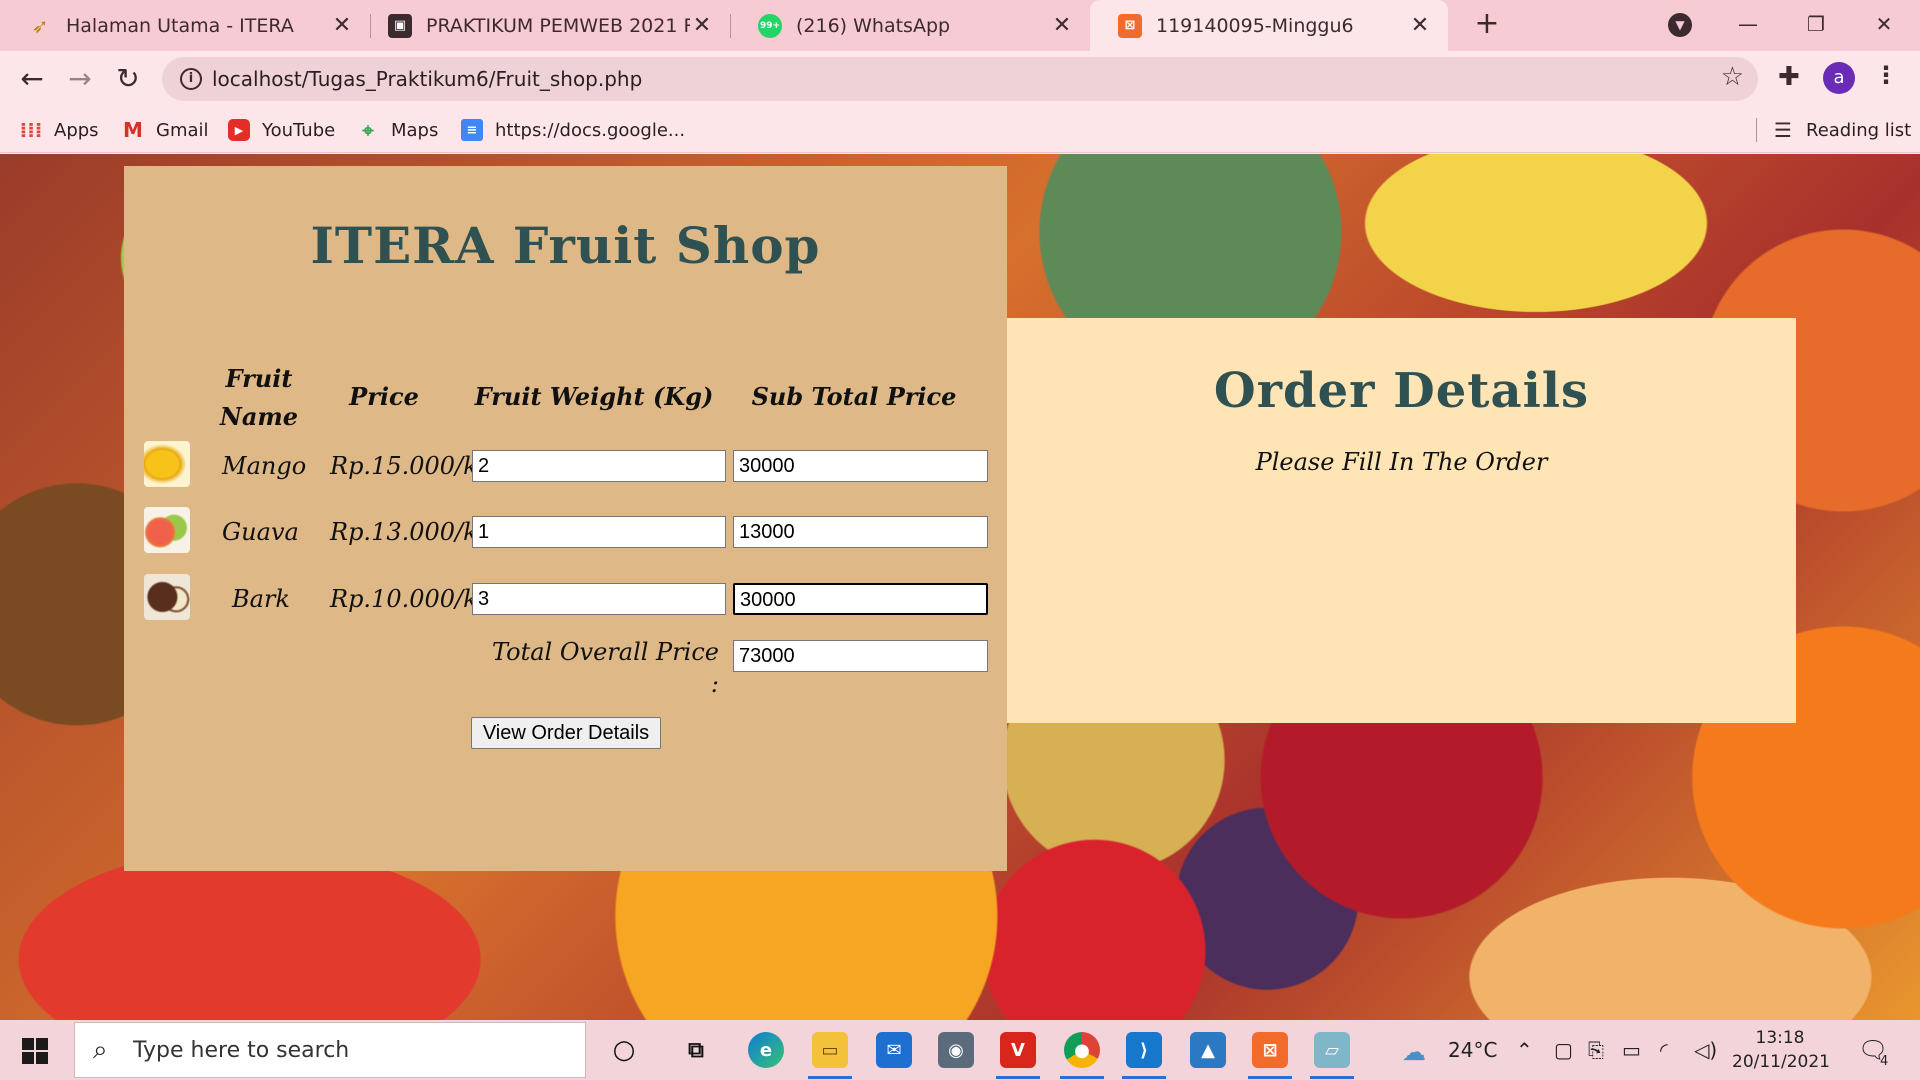 The image size is (1920, 1080). What do you see at coordinates (854, 396) in the screenshot?
I see `header-sub-total: Sub Total Price` at bounding box center [854, 396].